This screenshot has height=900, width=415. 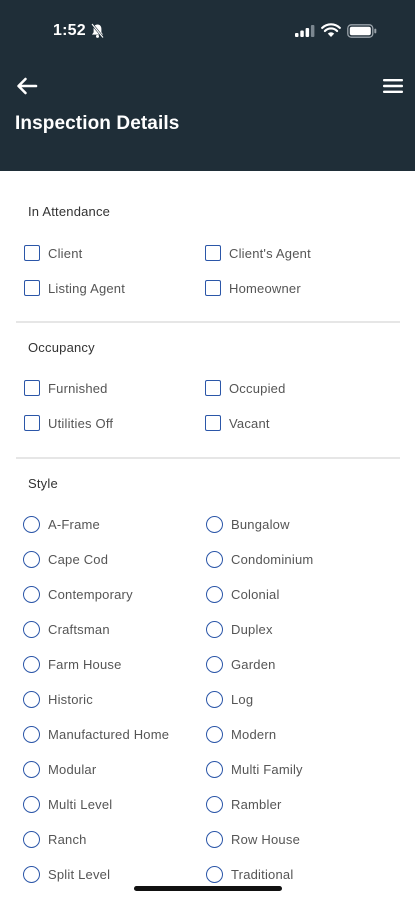 What do you see at coordinates (70, 699) in the screenshot?
I see `radio-label: Historic` at bounding box center [70, 699].